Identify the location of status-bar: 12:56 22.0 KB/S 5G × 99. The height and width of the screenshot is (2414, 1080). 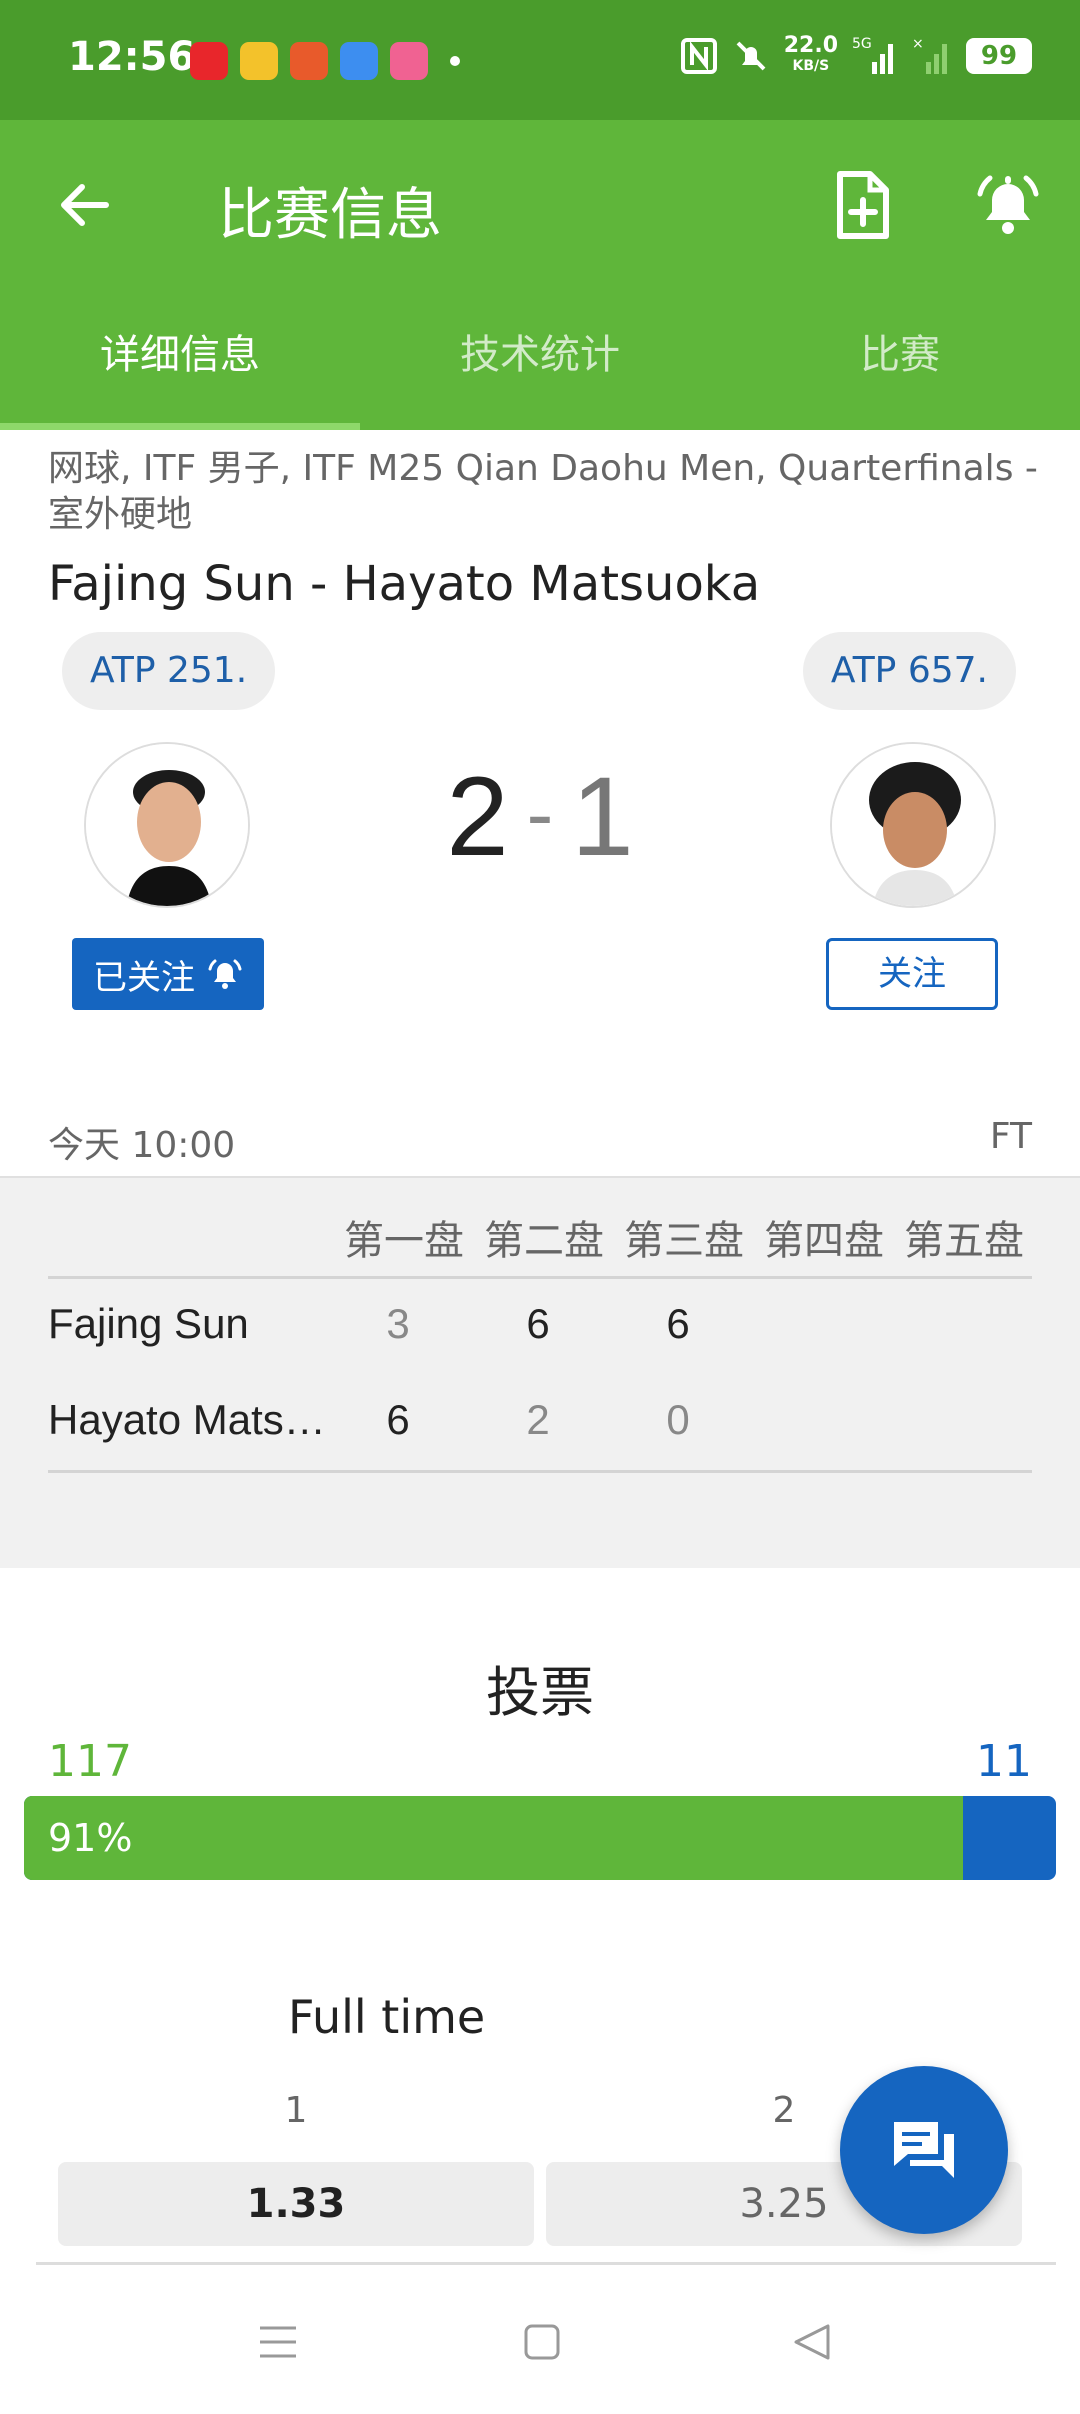
(540, 60).